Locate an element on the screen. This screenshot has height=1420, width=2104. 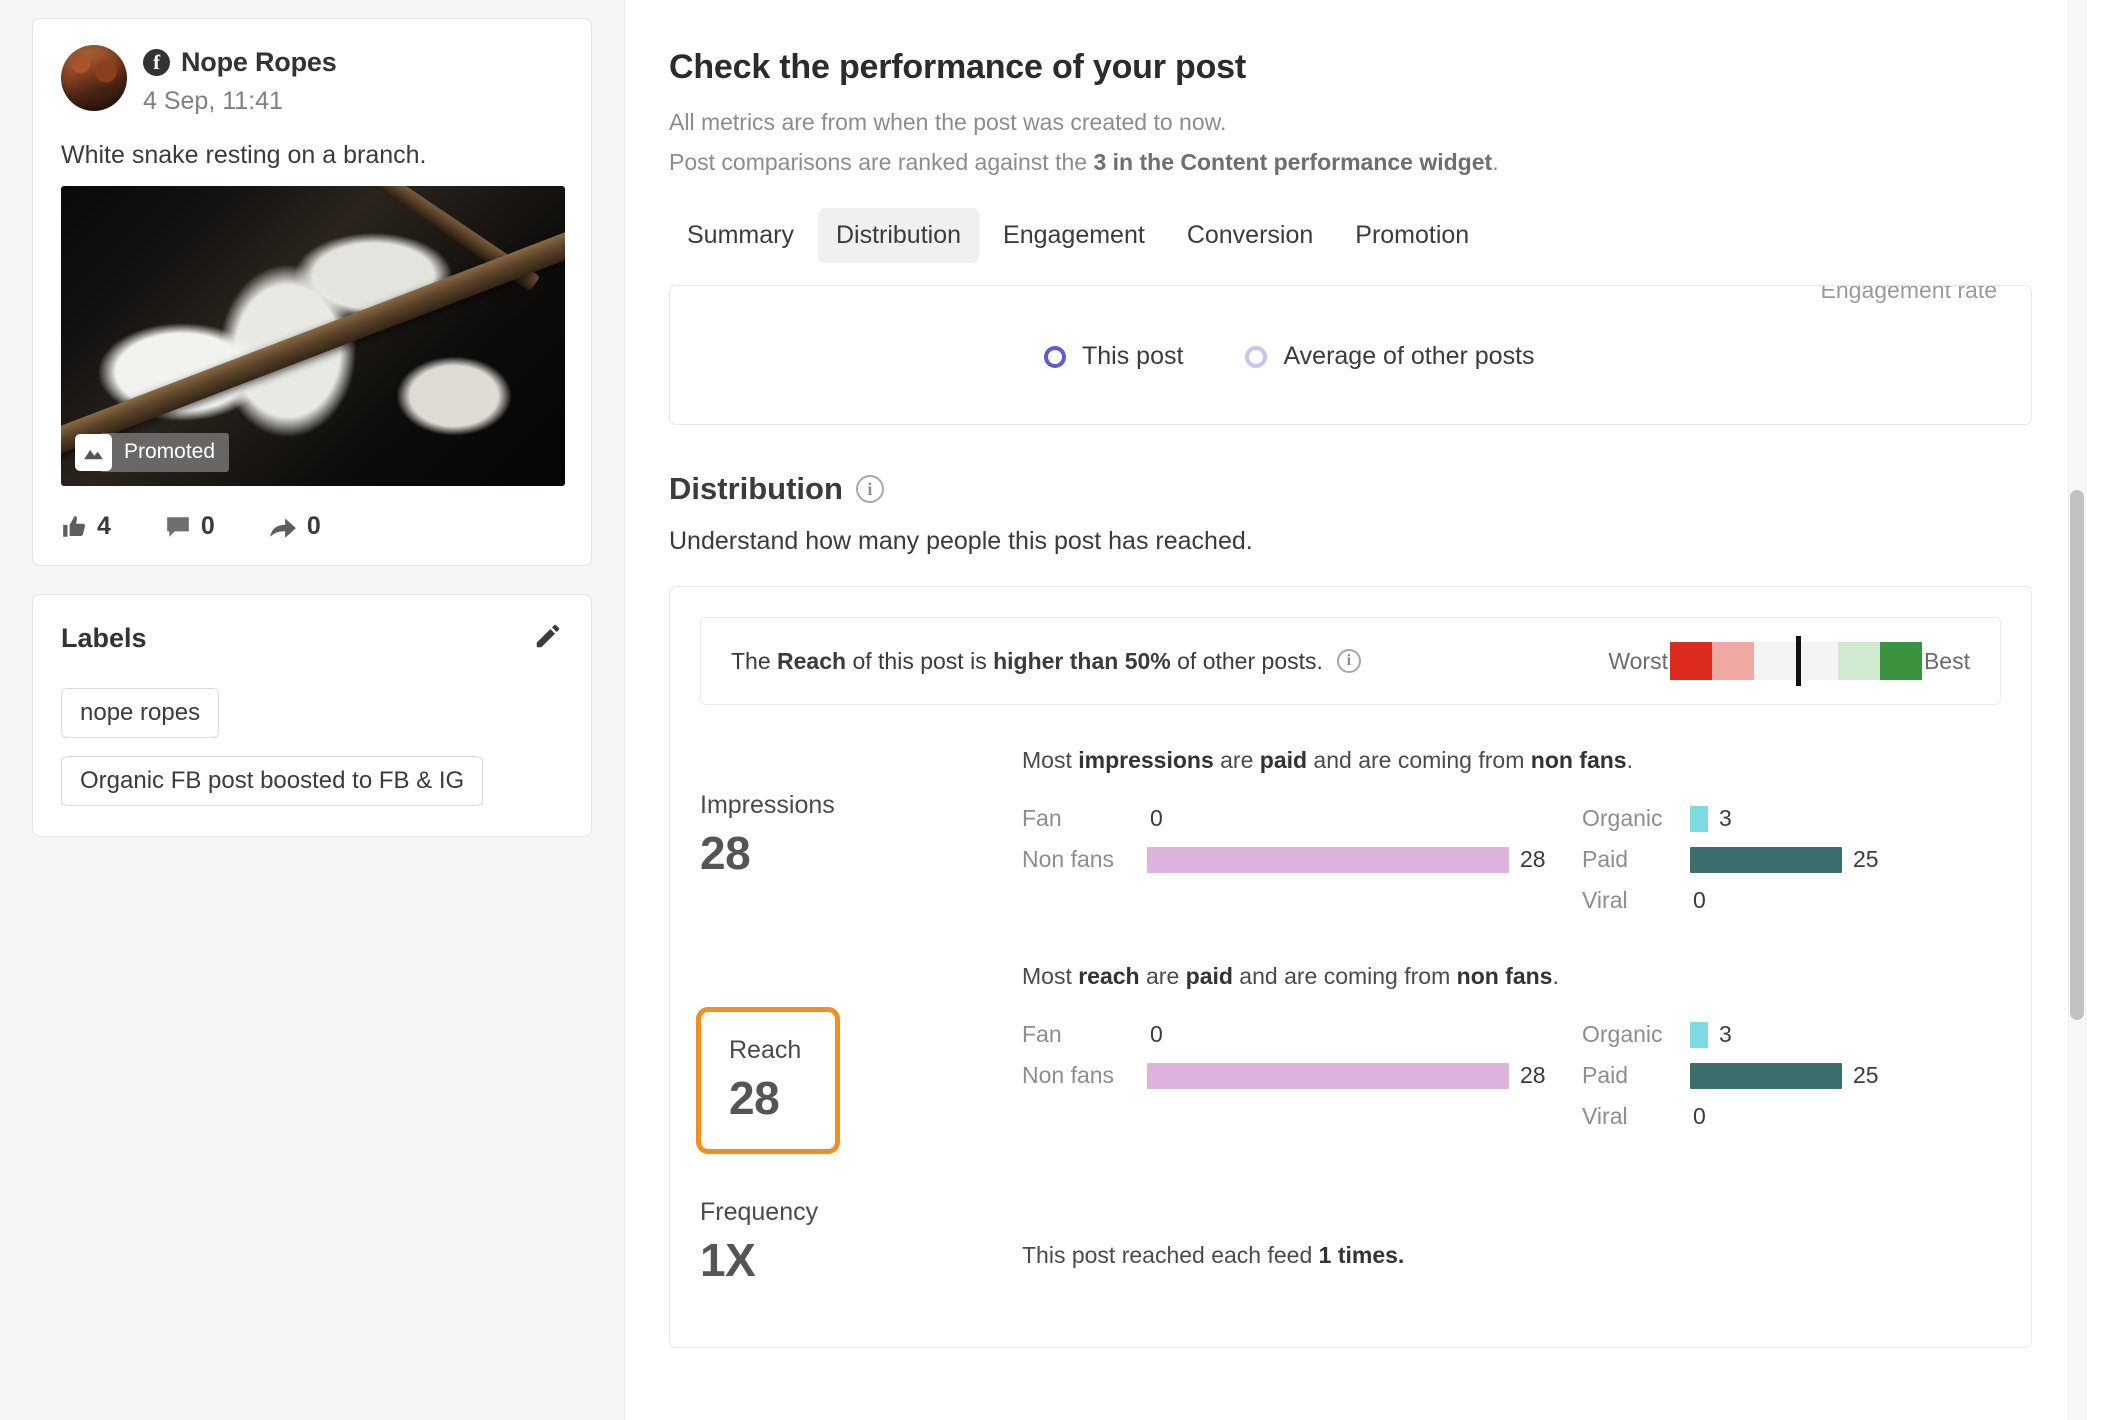
post-message: White snake resting on a branch. is located at coordinates (244, 155).